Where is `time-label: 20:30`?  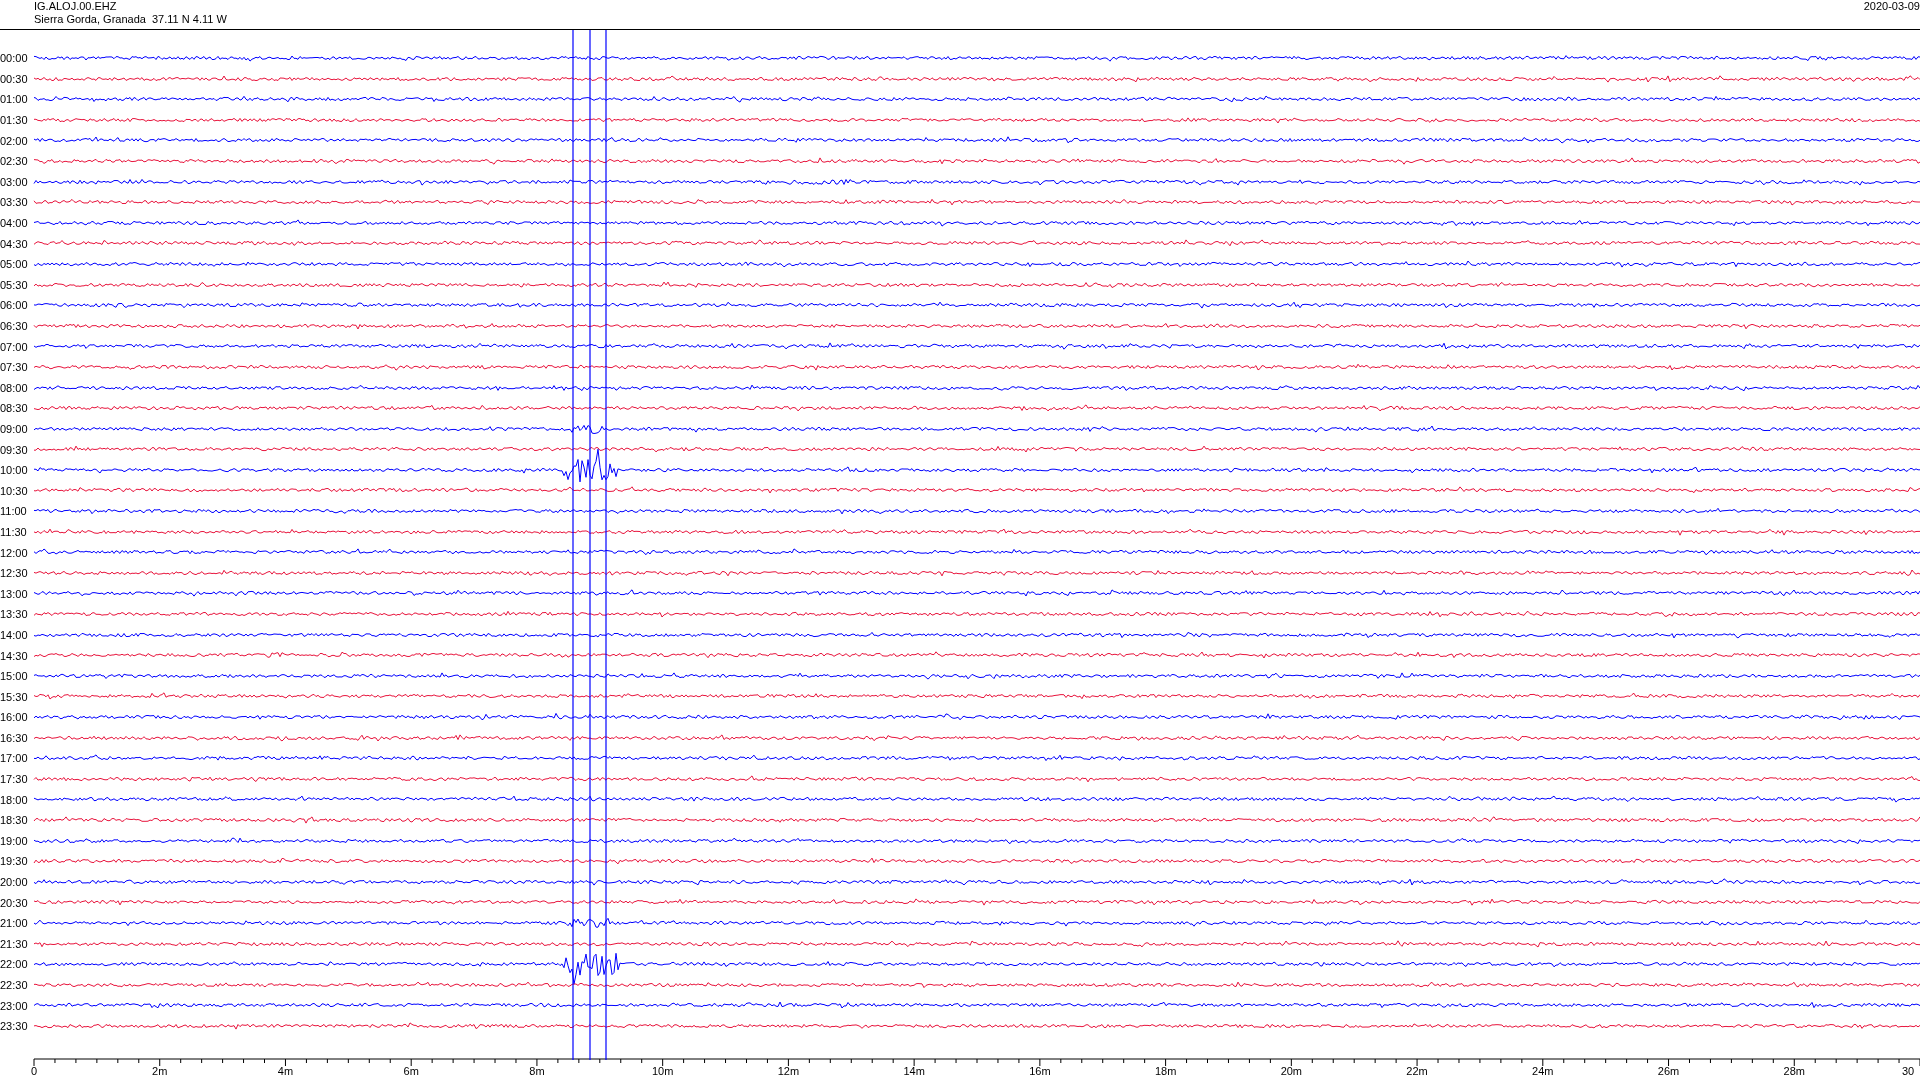
time-label: 20:30 is located at coordinates (14, 902).